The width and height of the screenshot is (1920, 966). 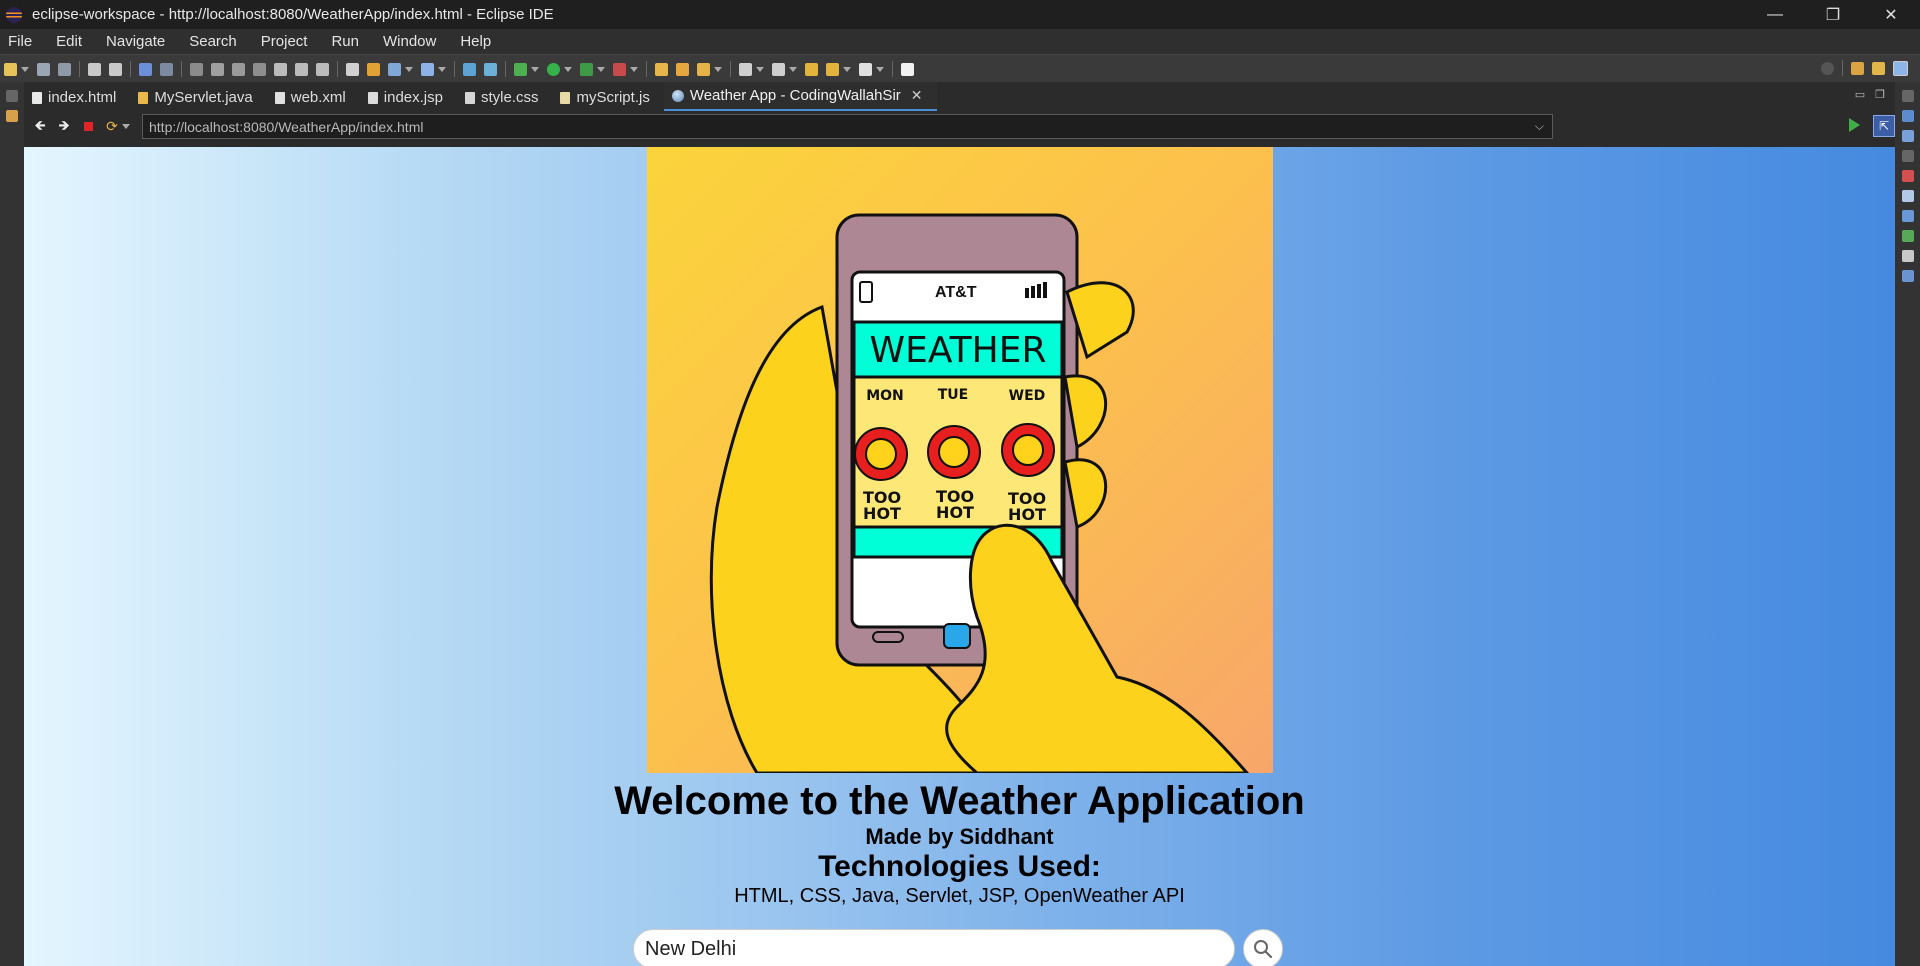 What do you see at coordinates (832, 69) in the screenshot?
I see `back-history-icon` at bounding box center [832, 69].